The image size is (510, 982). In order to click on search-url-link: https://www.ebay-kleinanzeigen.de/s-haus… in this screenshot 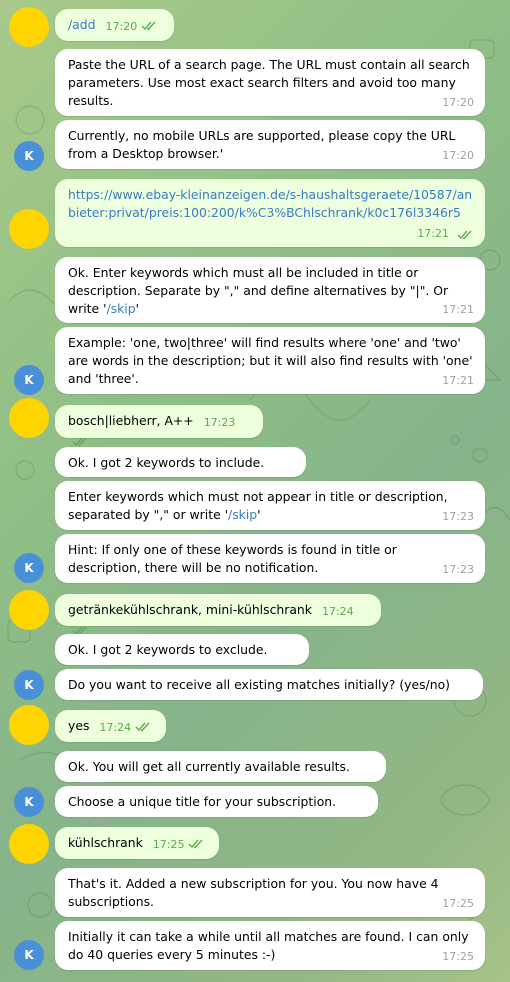, I will do `click(270, 203)`.